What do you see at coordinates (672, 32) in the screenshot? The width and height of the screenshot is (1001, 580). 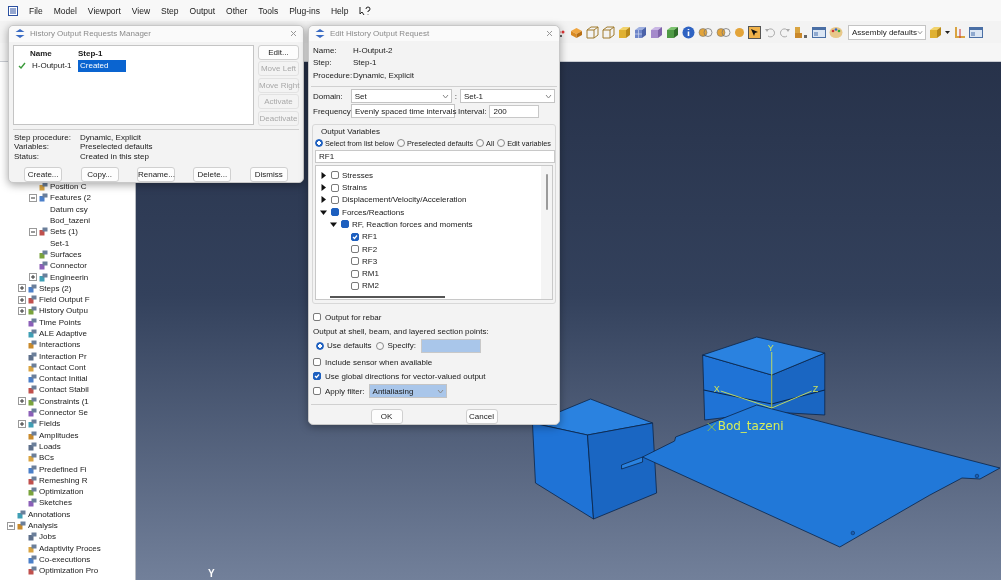 I see `shaded-cube-icon` at bounding box center [672, 32].